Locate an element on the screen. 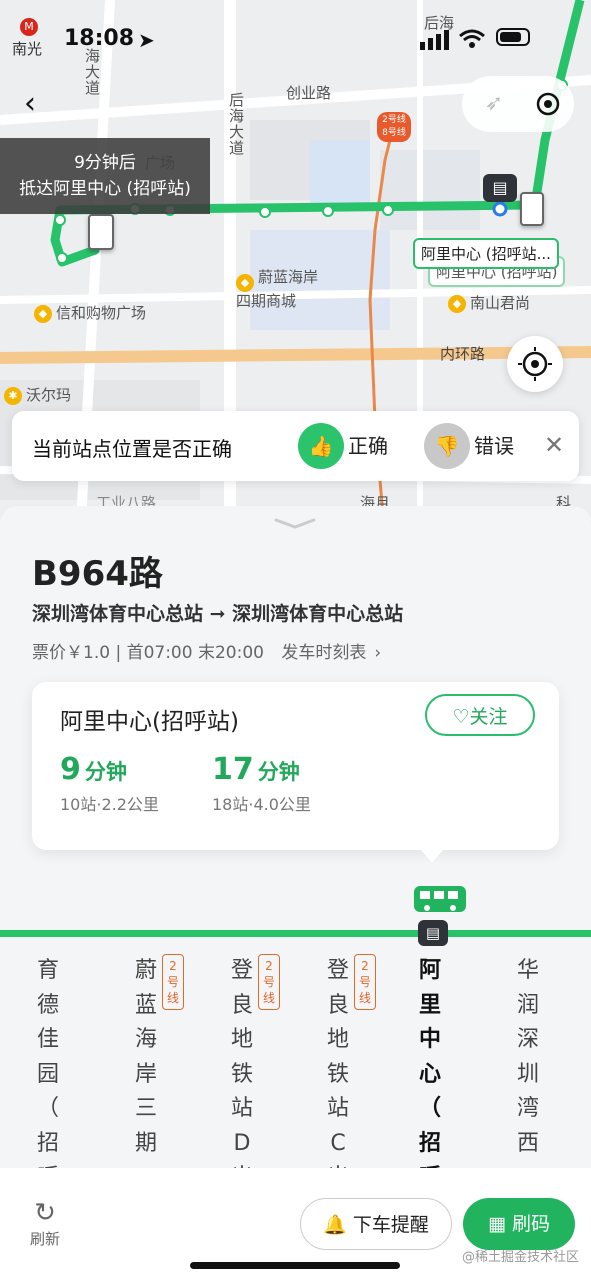 This screenshot has height=1280, width=591. close-icon: ✕ is located at coordinates (554, 445).